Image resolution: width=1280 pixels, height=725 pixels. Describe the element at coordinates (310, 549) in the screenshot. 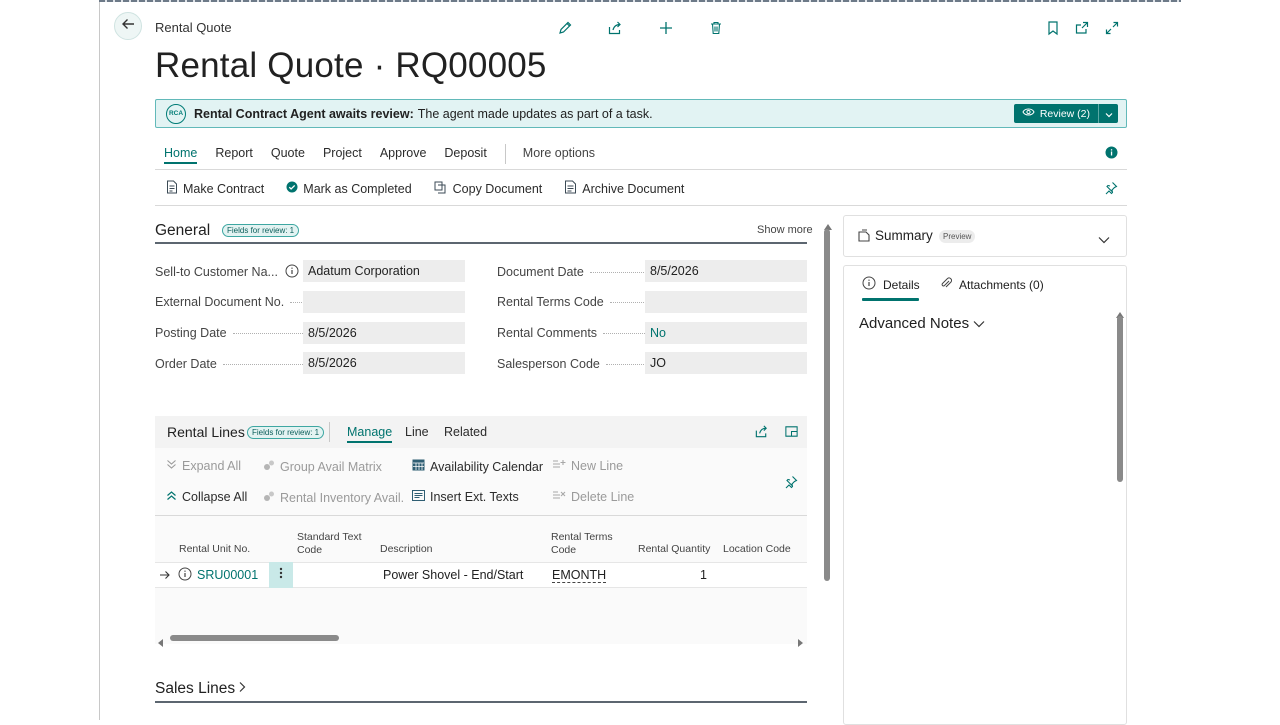

I see `col-standard-text-line2: Code` at that location.